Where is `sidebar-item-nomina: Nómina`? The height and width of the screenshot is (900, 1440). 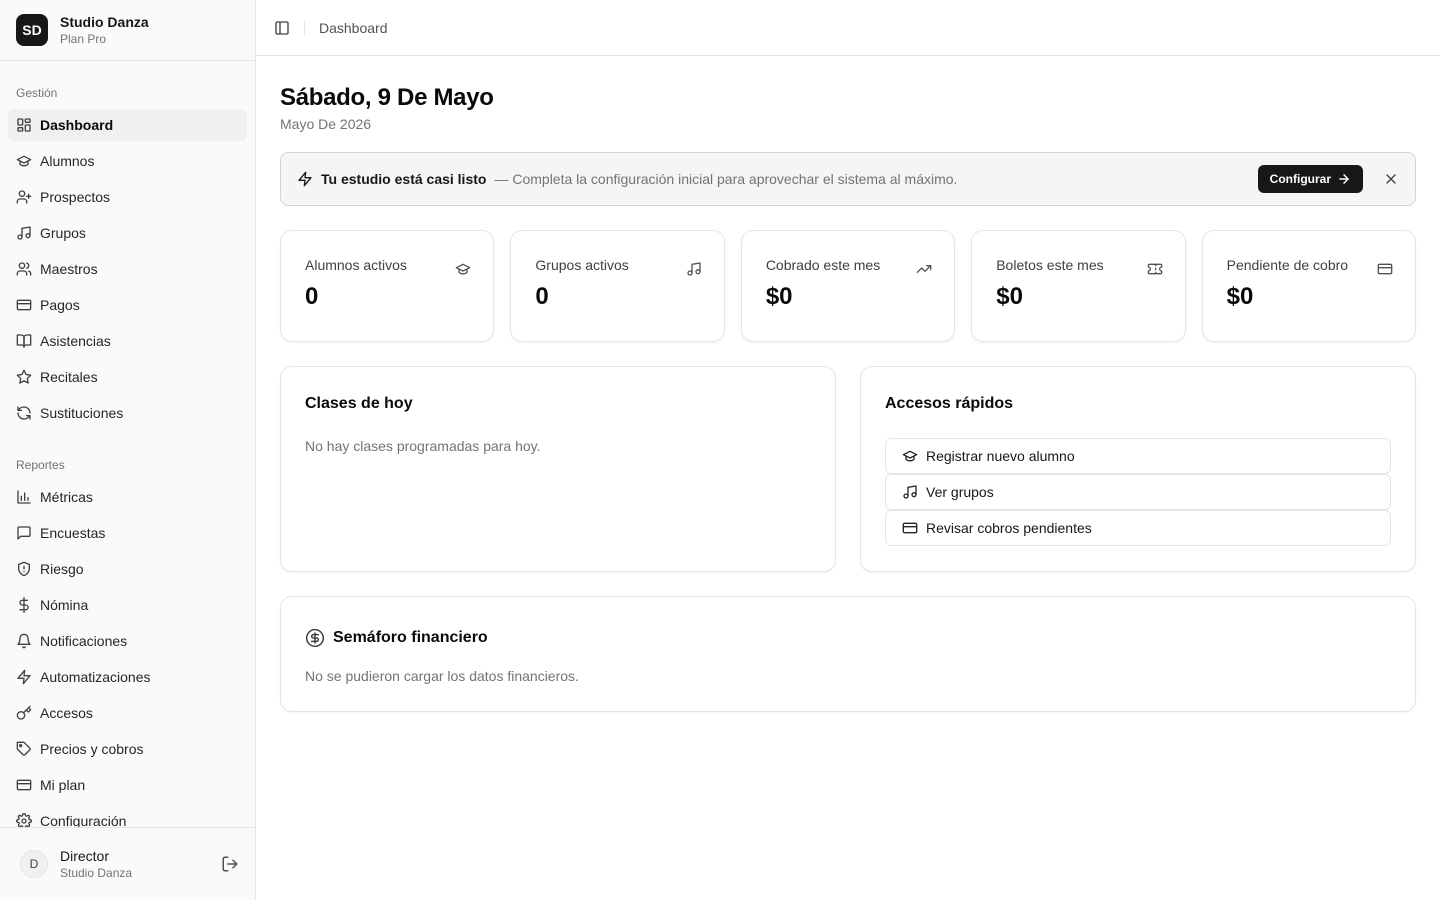
sidebar-item-nomina: Nómina is located at coordinates (127, 605).